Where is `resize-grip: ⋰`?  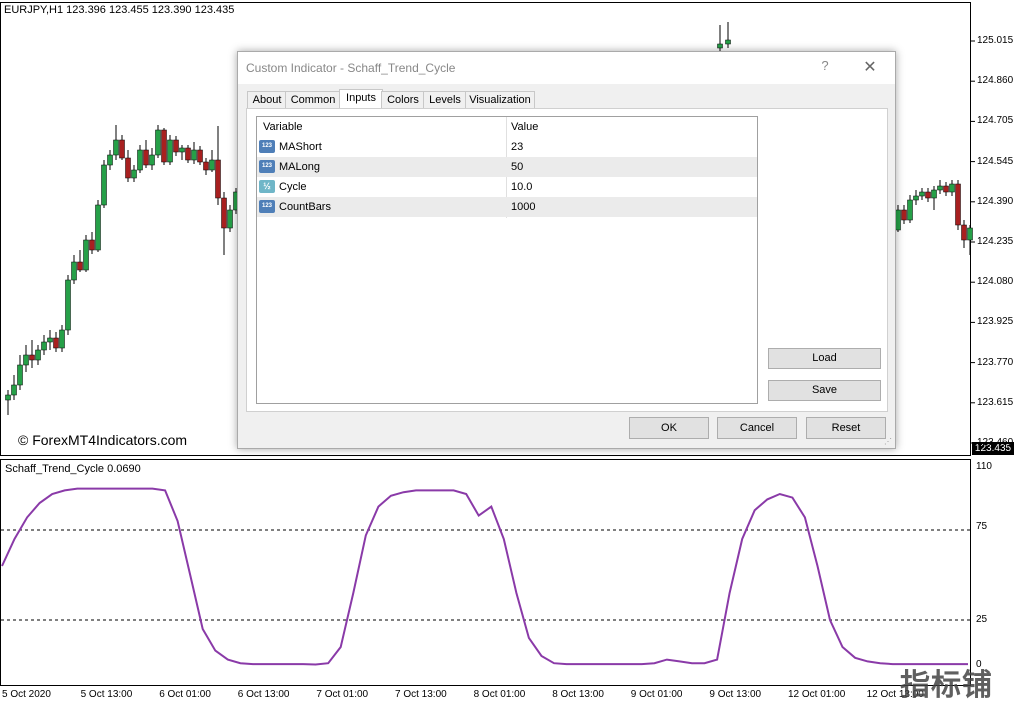 resize-grip: ⋰ is located at coordinates (888, 441).